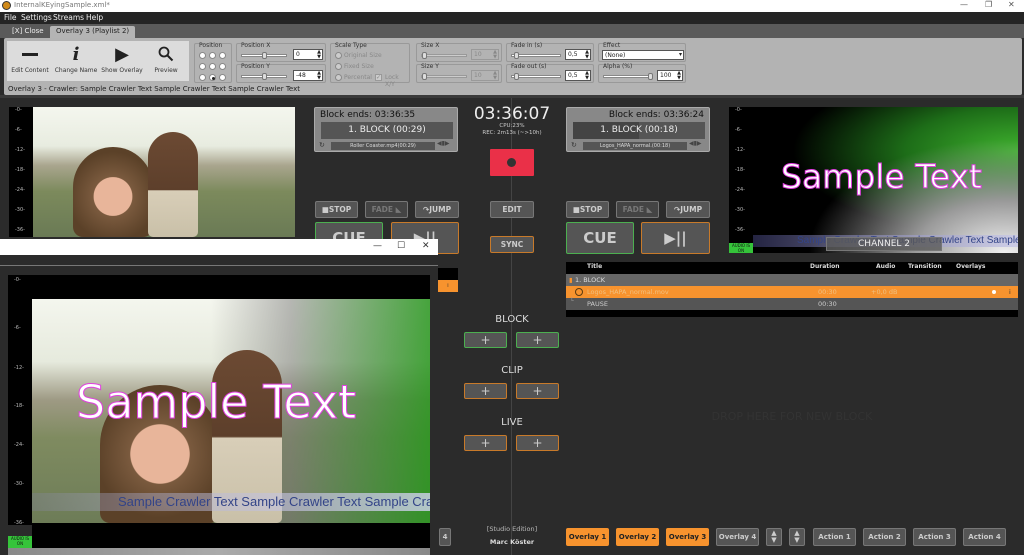 This screenshot has height=555, width=1024. What do you see at coordinates (675, 238) in the screenshot?
I see `player2-play-pause-button: ▶||` at bounding box center [675, 238].